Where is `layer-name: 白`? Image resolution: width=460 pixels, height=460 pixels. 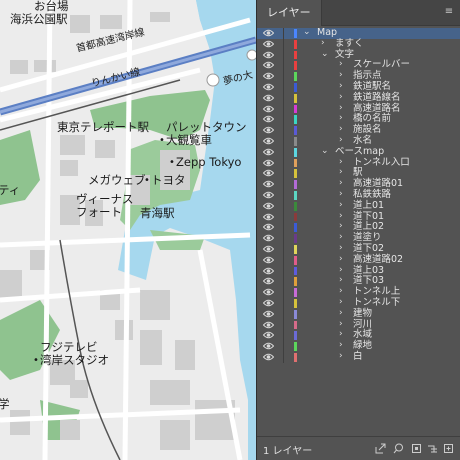 layer-name: 白 is located at coordinates (358, 357).